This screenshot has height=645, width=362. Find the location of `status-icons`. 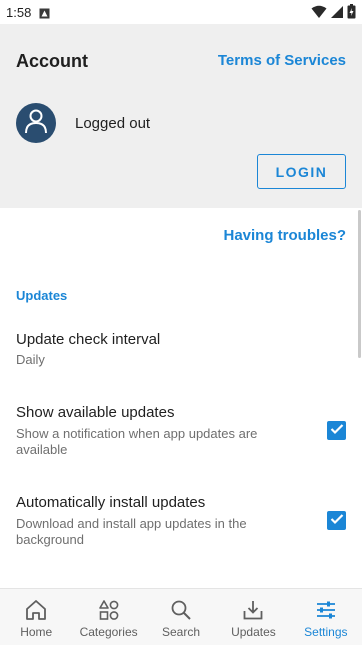

status-icons is located at coordinates (333, 13).